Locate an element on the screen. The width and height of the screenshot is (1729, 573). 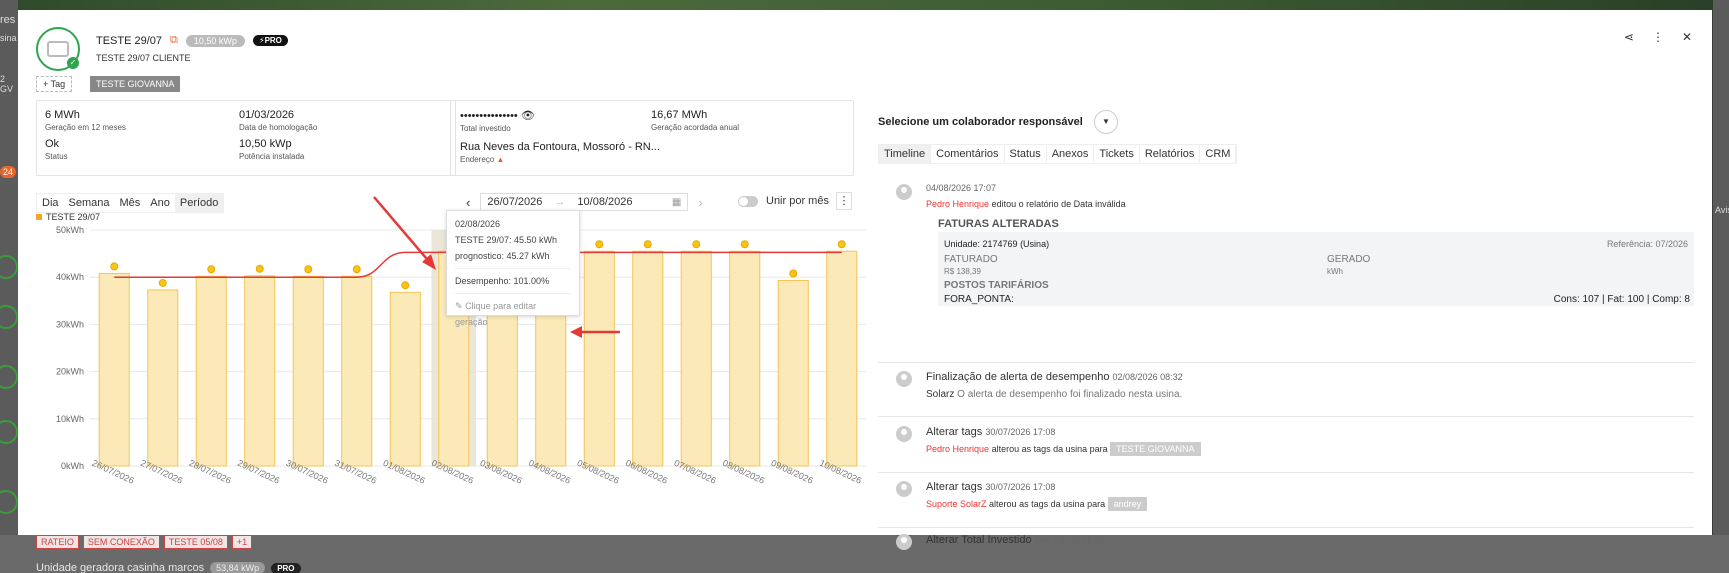
consumption-values: Cons: 107 | Fat: 100 | Comp: 8 is located at coordinates (1621, 299).